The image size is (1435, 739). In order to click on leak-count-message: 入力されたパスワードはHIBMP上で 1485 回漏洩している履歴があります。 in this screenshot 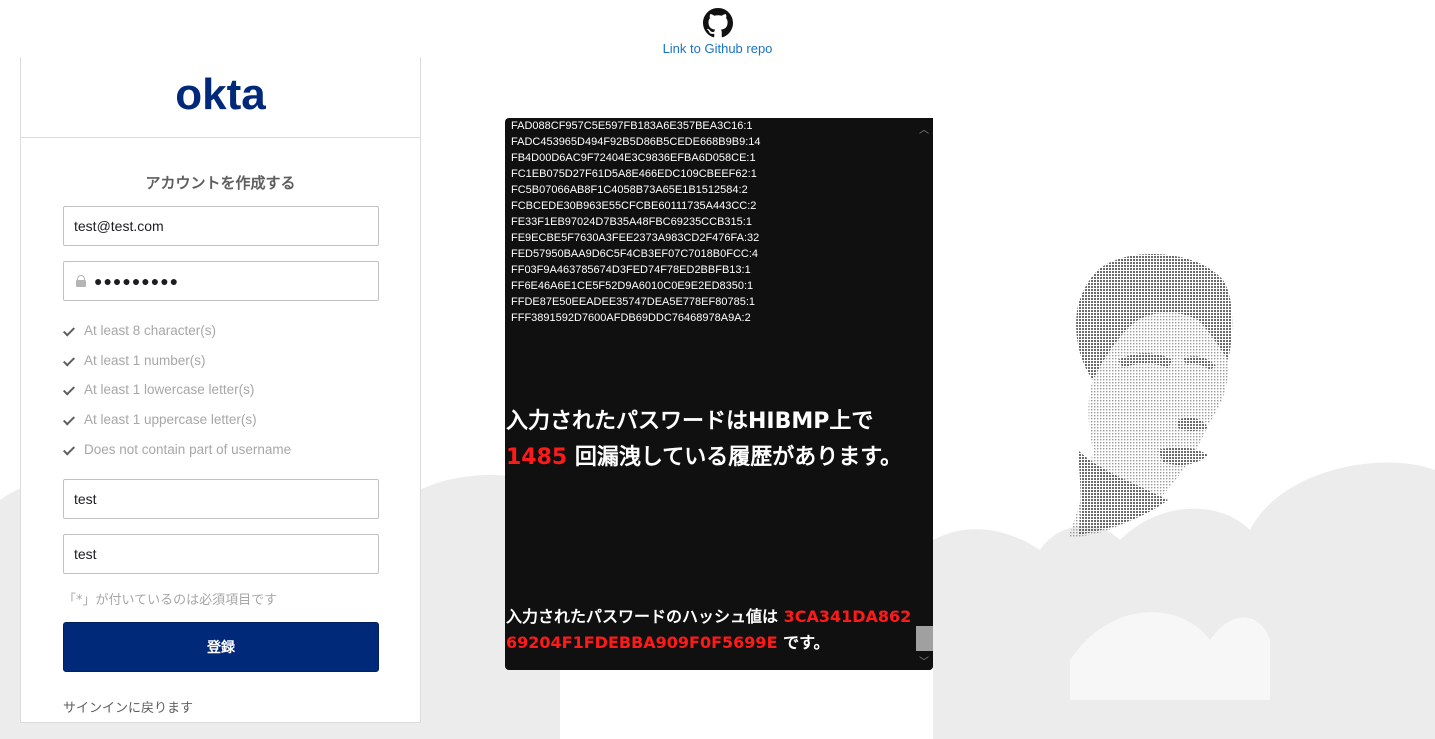, I will do `click(706, 440)`.